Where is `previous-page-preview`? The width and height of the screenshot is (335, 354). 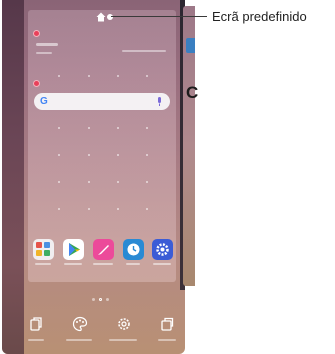
previous-page-preview is located at coordinates (13, 177).